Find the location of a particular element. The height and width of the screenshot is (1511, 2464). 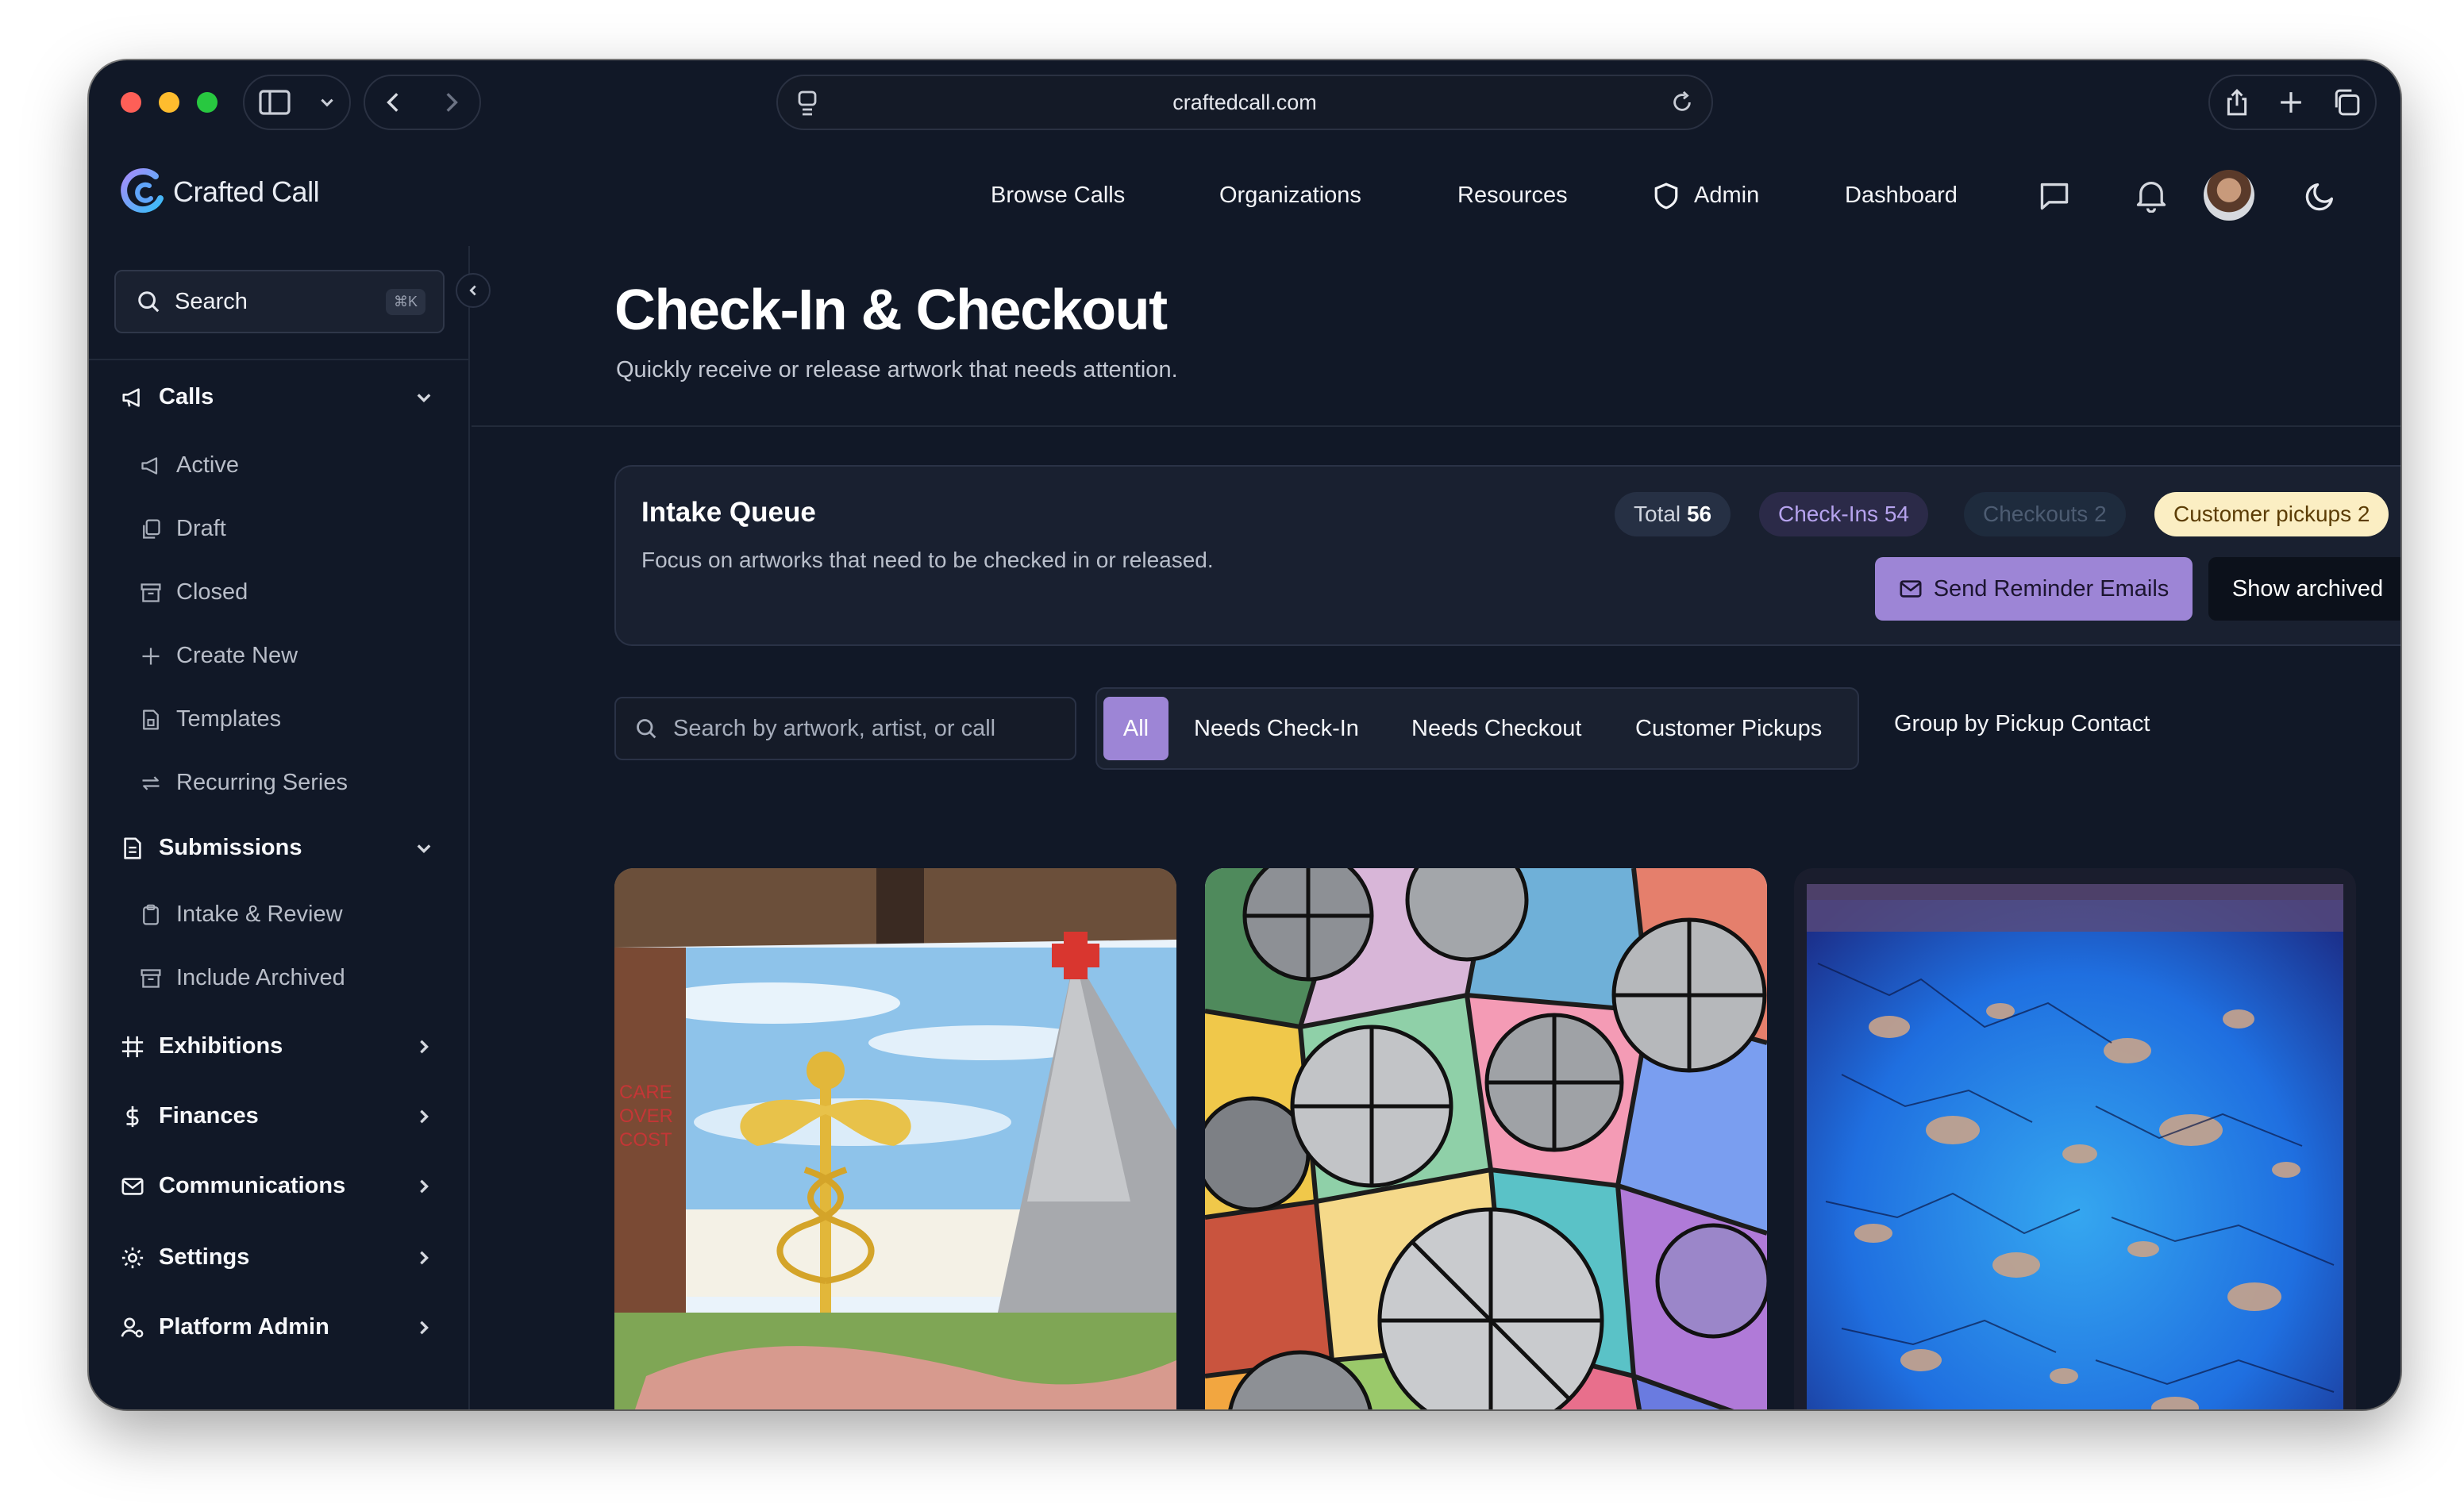

svg-text: CARE is located at coordinates (645, 1092).